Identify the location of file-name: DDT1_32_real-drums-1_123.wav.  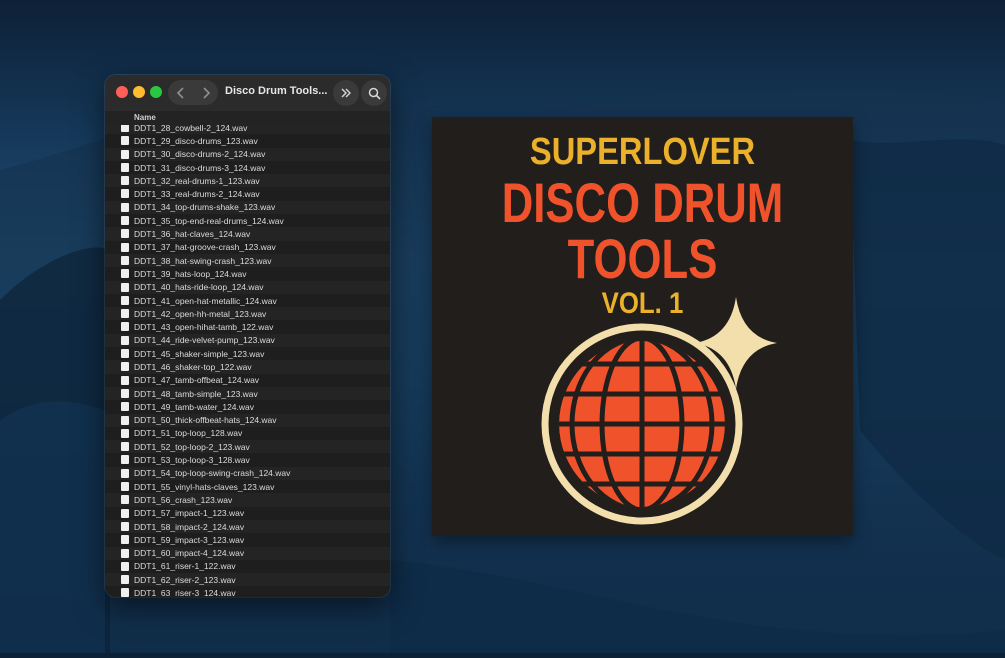
(197, 180).